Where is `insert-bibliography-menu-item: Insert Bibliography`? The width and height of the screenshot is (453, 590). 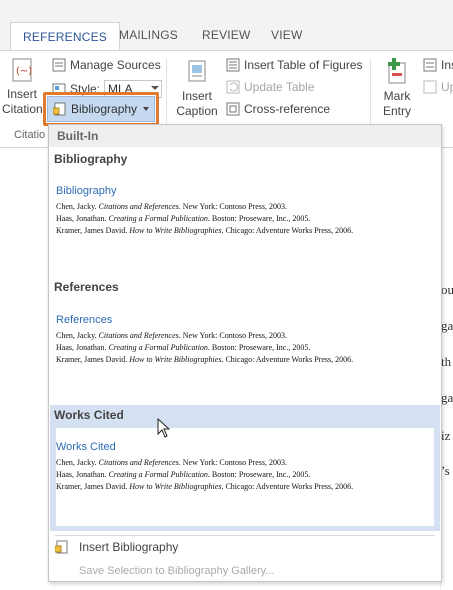 insert-bibliography-menu-item: Insert Bibliography is located at coordinates (245, 547).